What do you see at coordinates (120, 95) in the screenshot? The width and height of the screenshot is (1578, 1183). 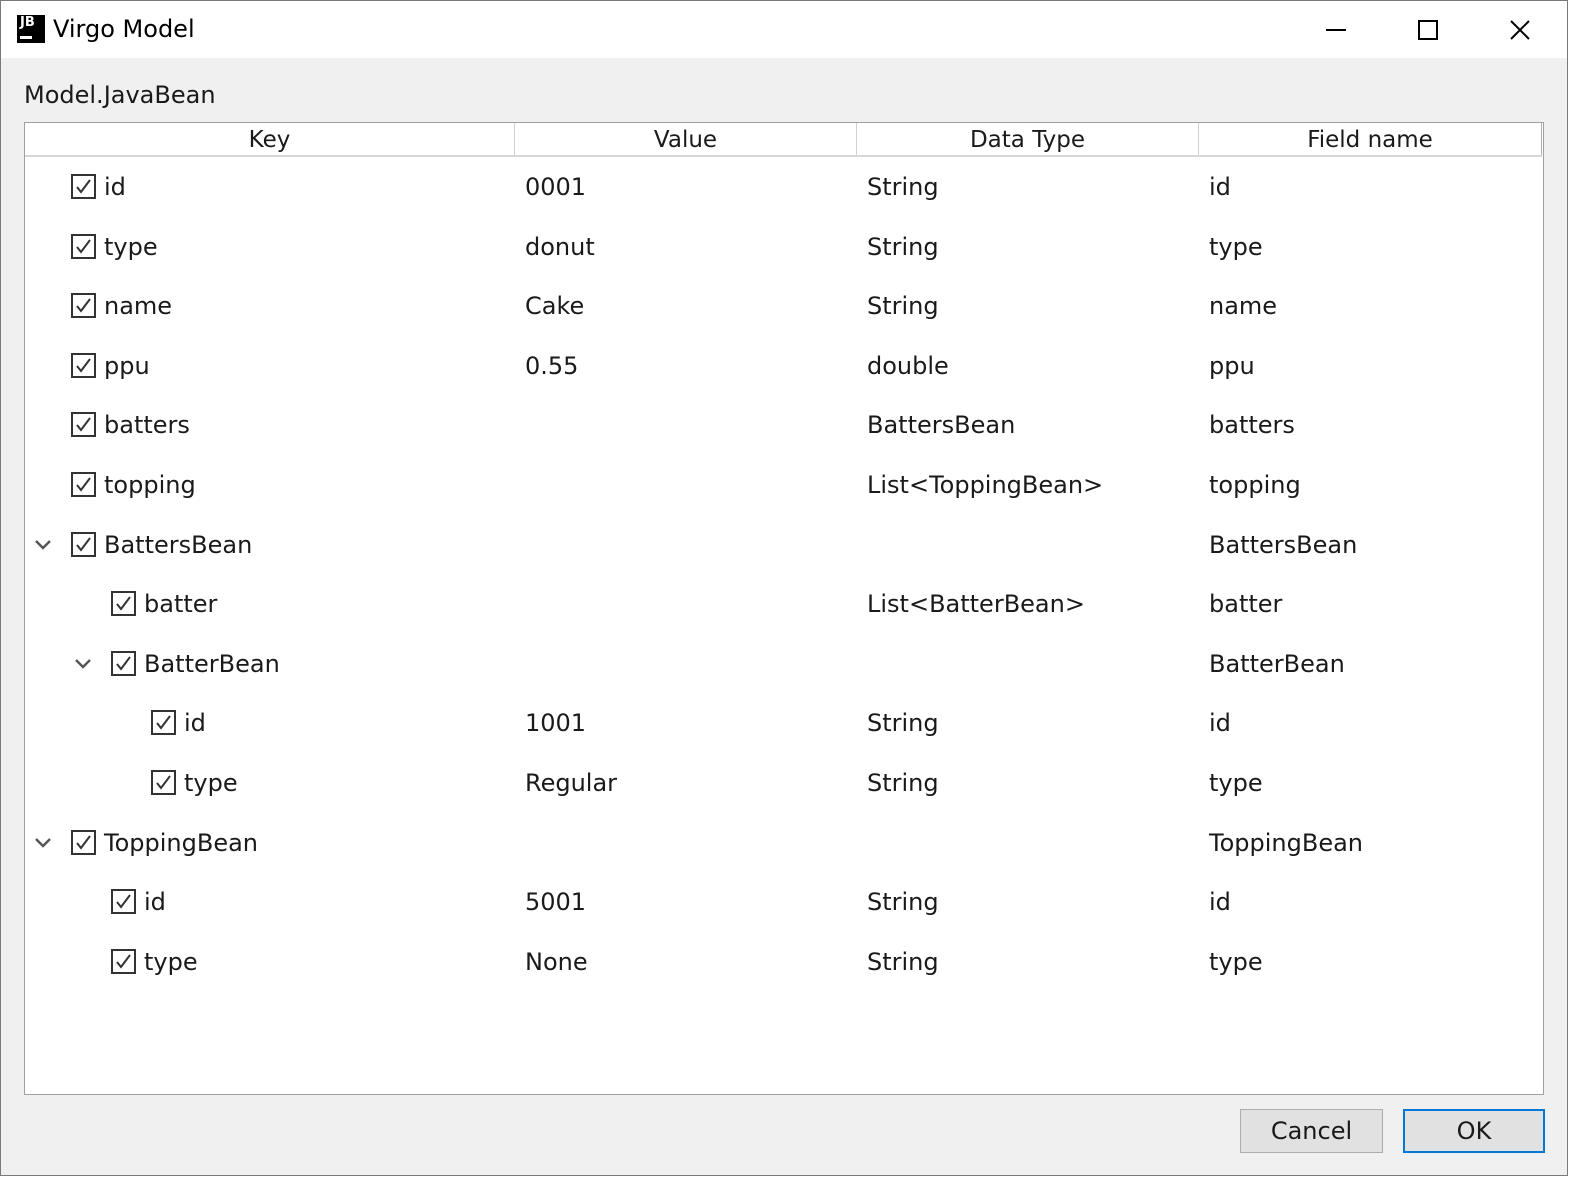 I see `model-name-label: Model.JavaBean` at bounding box center [120, 95].